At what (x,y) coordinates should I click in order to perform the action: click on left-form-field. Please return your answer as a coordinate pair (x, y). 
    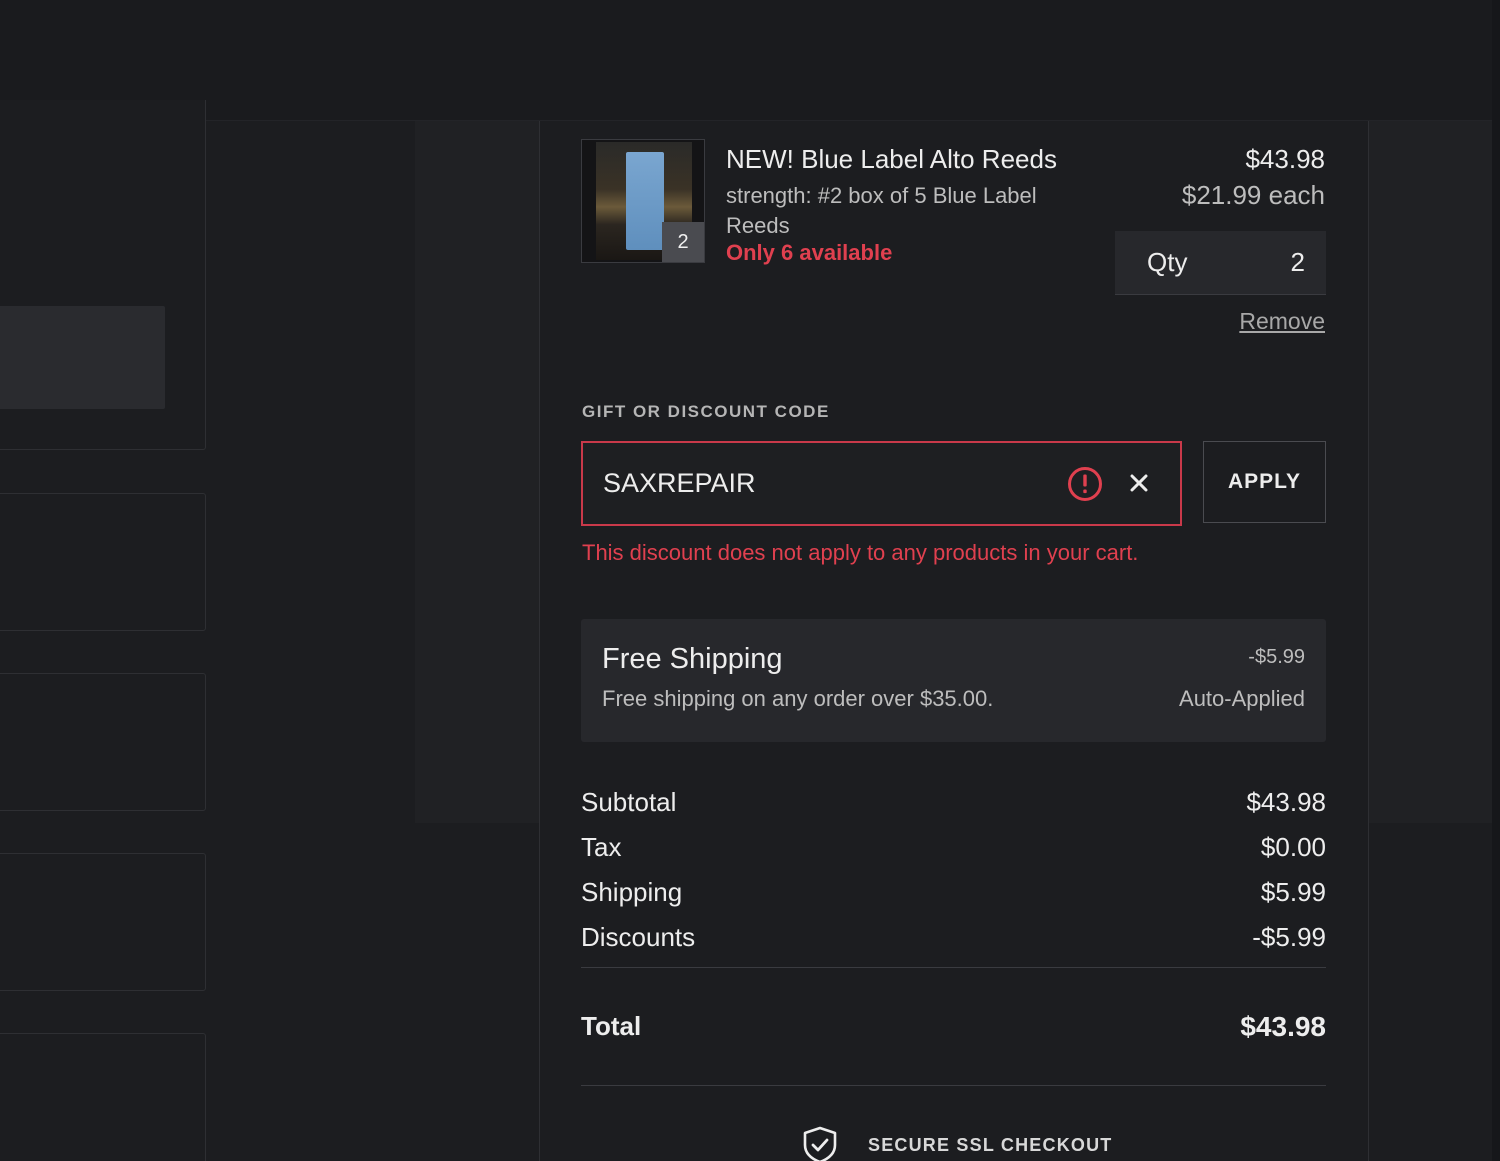
    Looking at the image, I should click on (82, 357).